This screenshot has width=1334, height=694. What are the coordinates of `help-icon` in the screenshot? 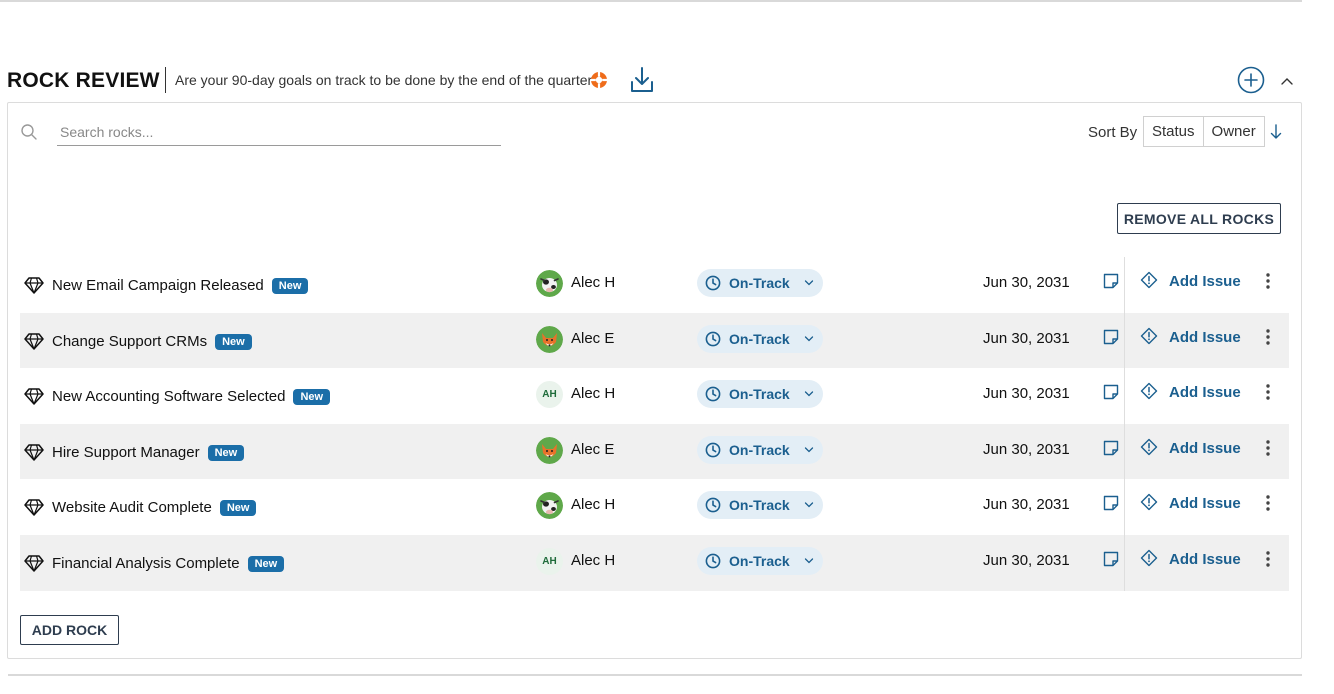 It's located at (599, 80).